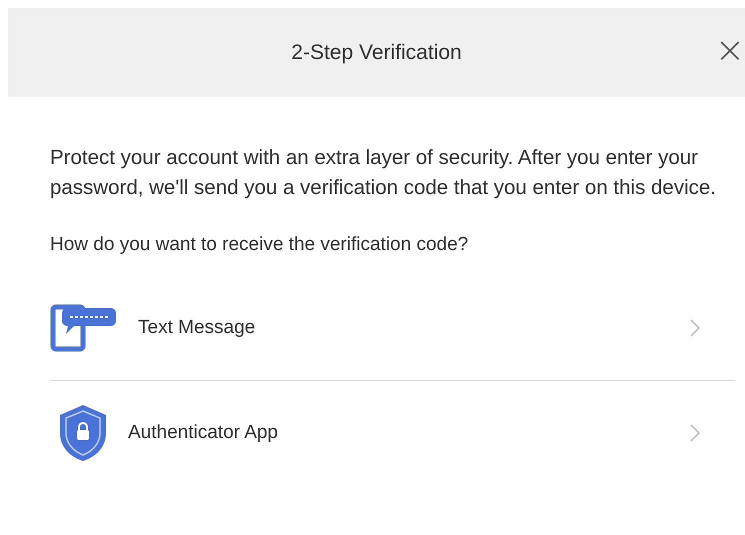 The image size is (745, 535). I want to click on close-button: ×, so click(729, 51).